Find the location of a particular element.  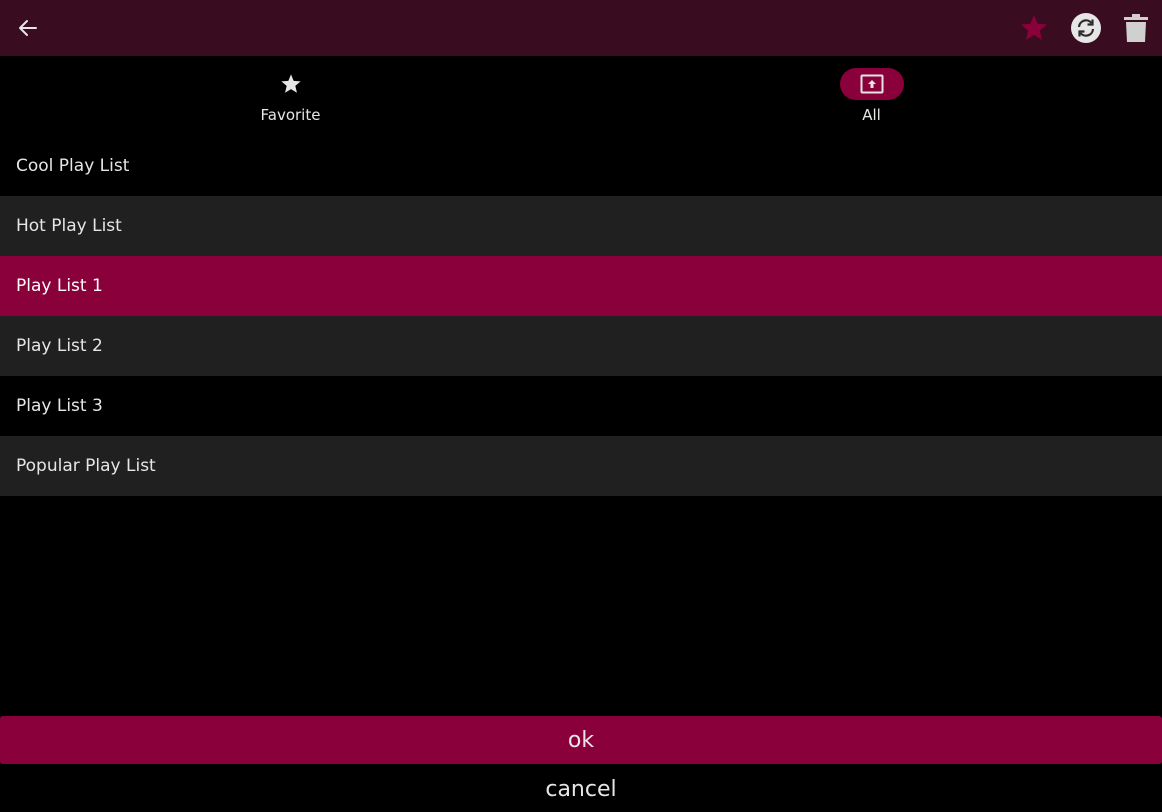

sync-icon is located at coordinates (1086, 28).